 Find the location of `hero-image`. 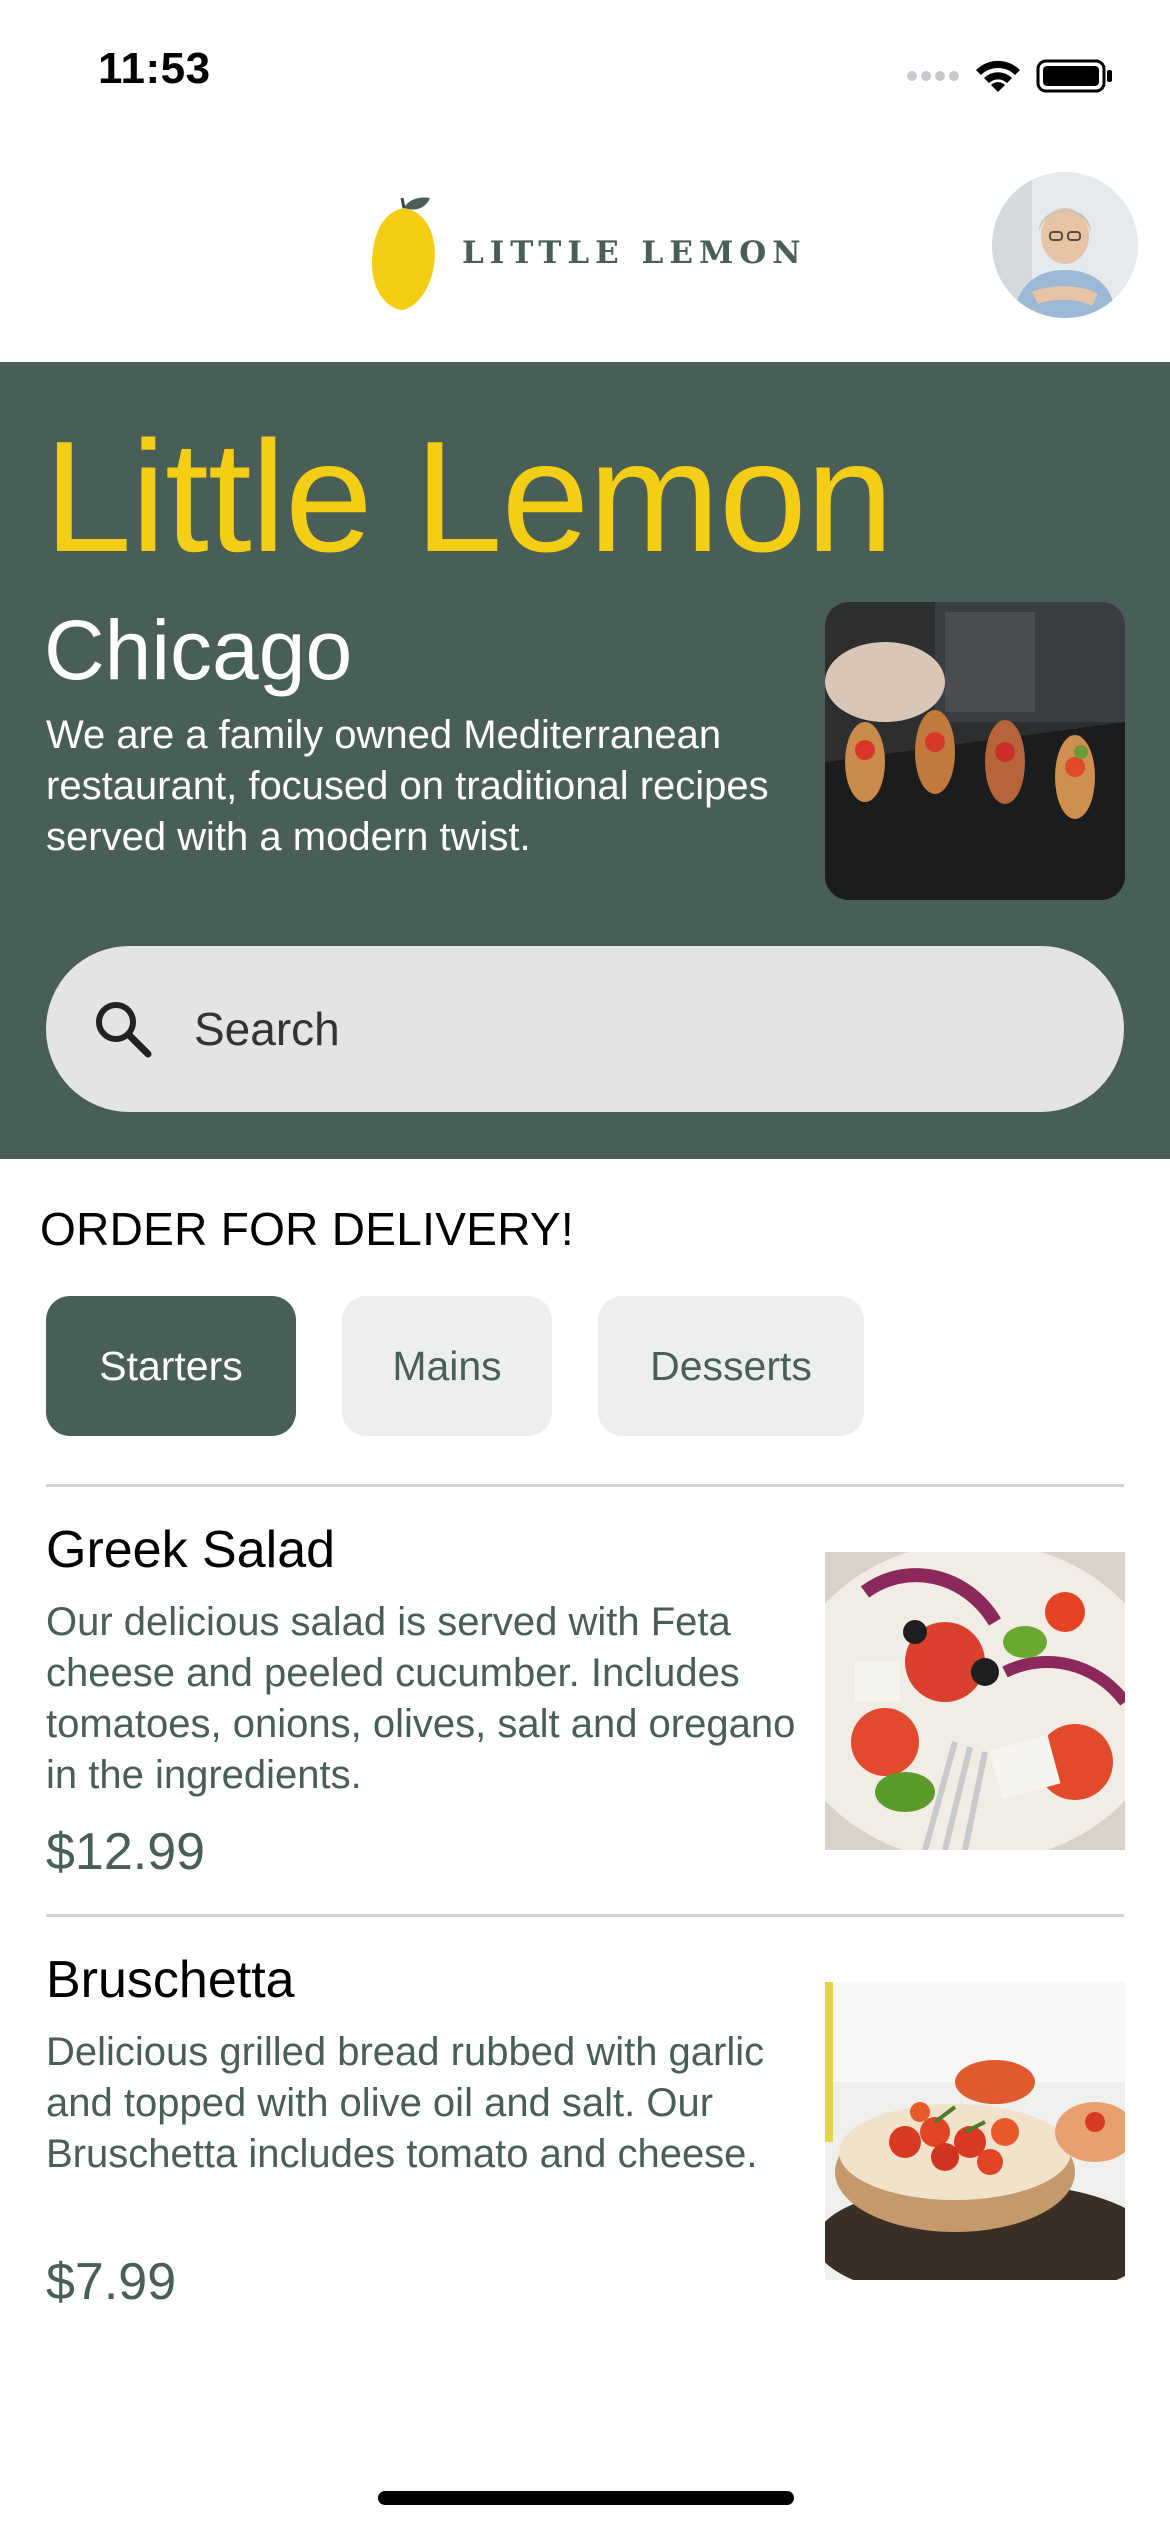

hero-image is located at coordinates (975, 751).